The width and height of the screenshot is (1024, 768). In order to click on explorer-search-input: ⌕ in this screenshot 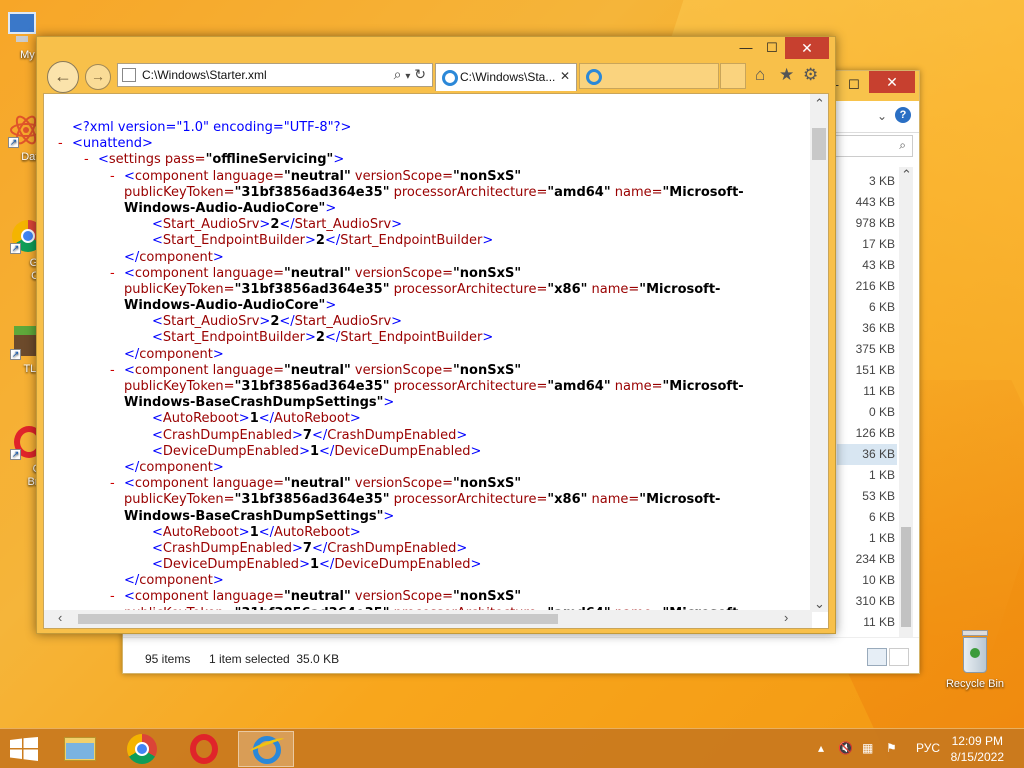, I will do `click(874, 146)`.